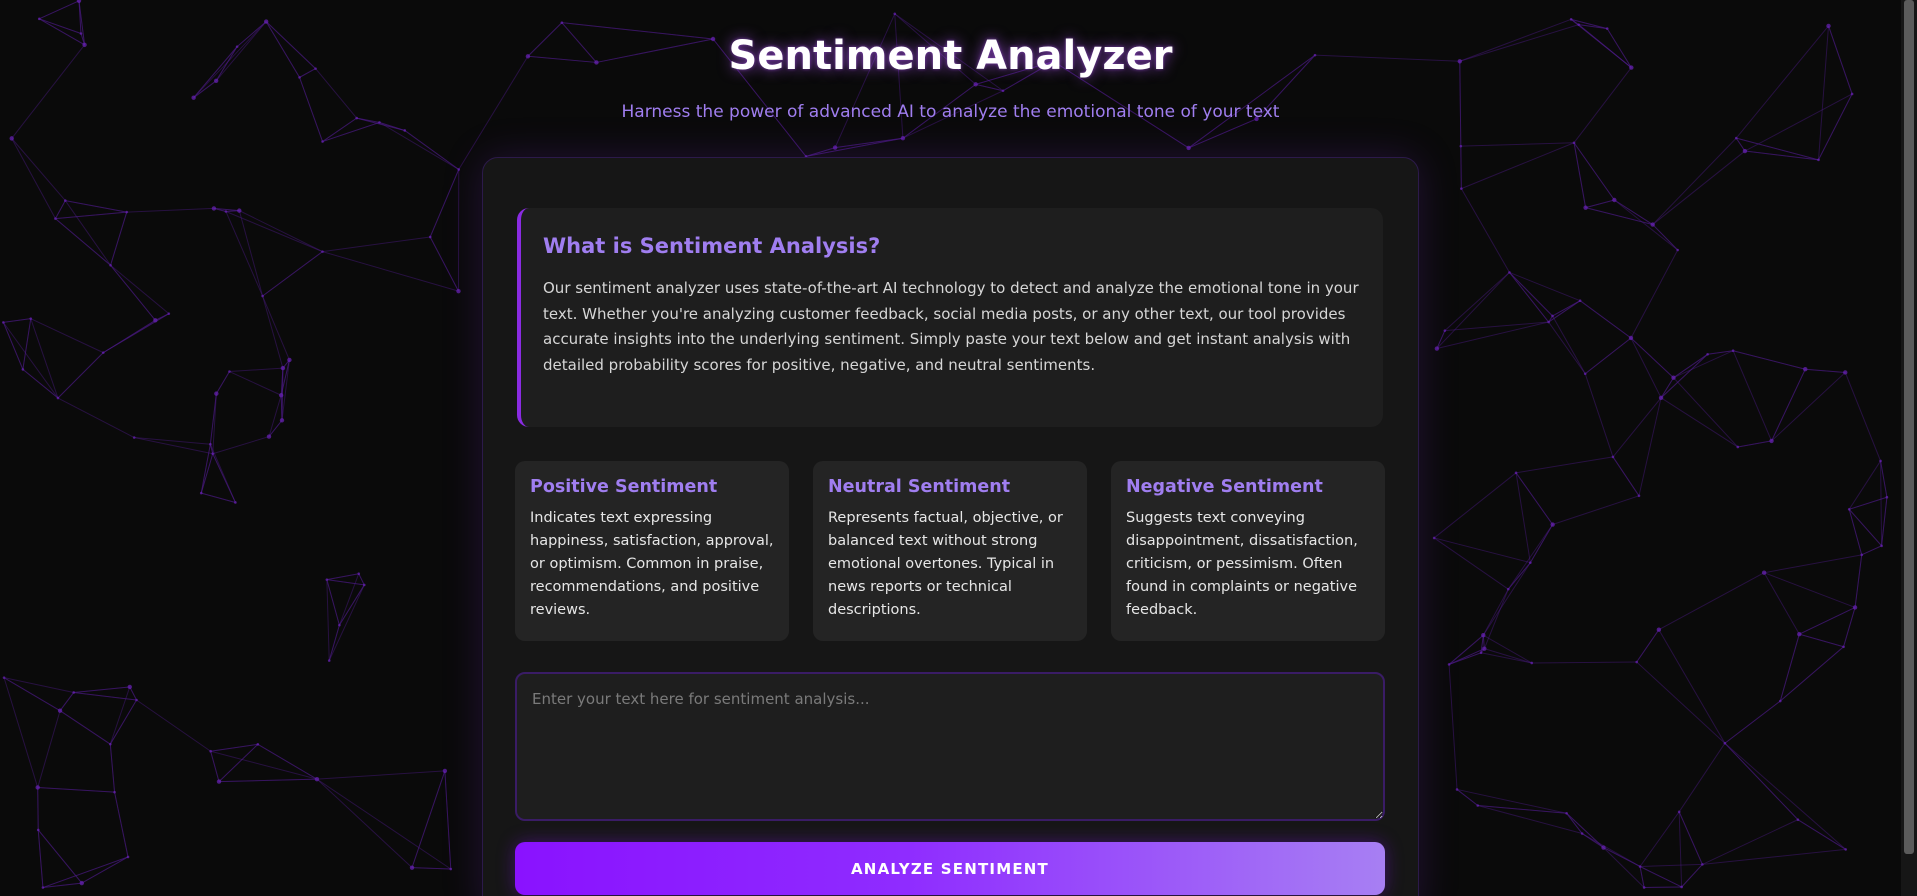  What do you see at coordinates (950, 868) in the screenshot?
I see `analyze-sentiment-button: ANALYZE SENTIMENT` at bounding box center [950, 868].